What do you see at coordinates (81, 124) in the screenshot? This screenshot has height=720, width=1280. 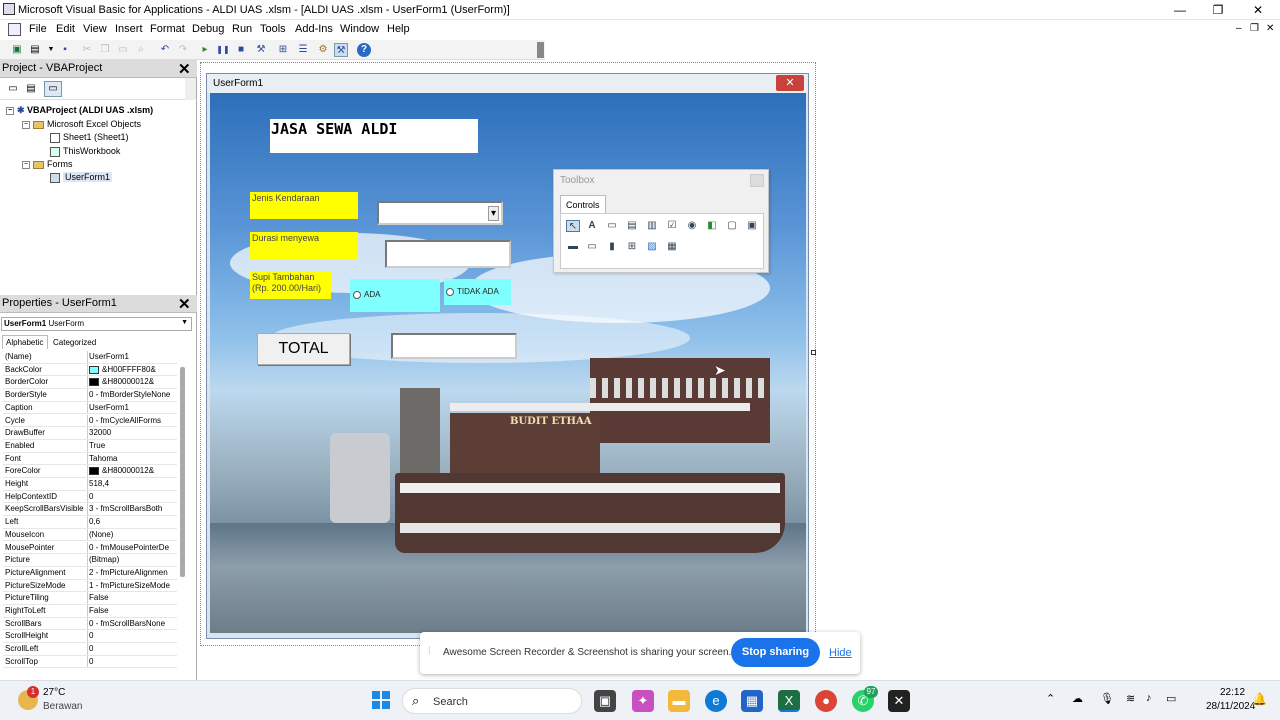 I see `tree-excel-objects: − Microsoft Excel Objects` at bounding box center [81, 124].